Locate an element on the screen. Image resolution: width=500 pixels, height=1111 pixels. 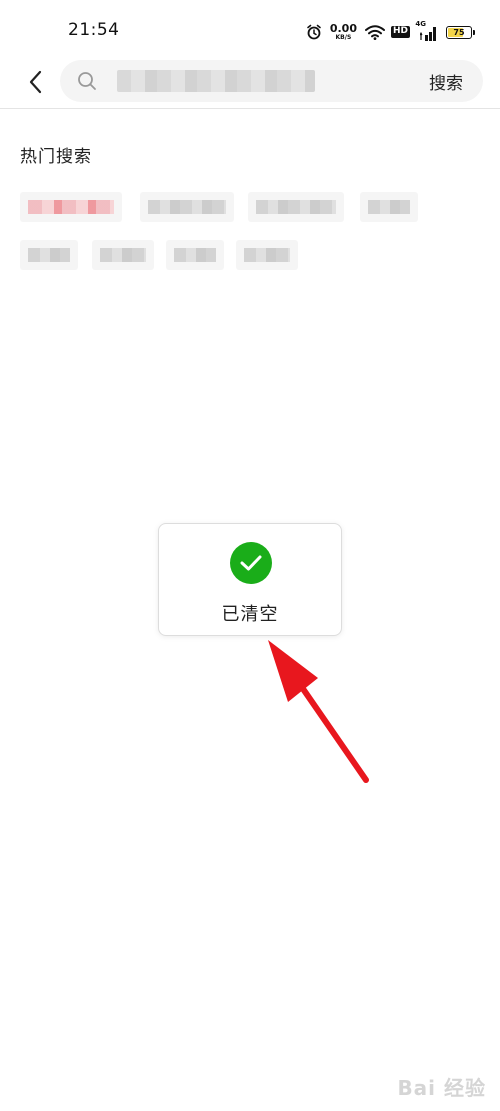
toast: 已清空 is located at coordinates (250, 579).